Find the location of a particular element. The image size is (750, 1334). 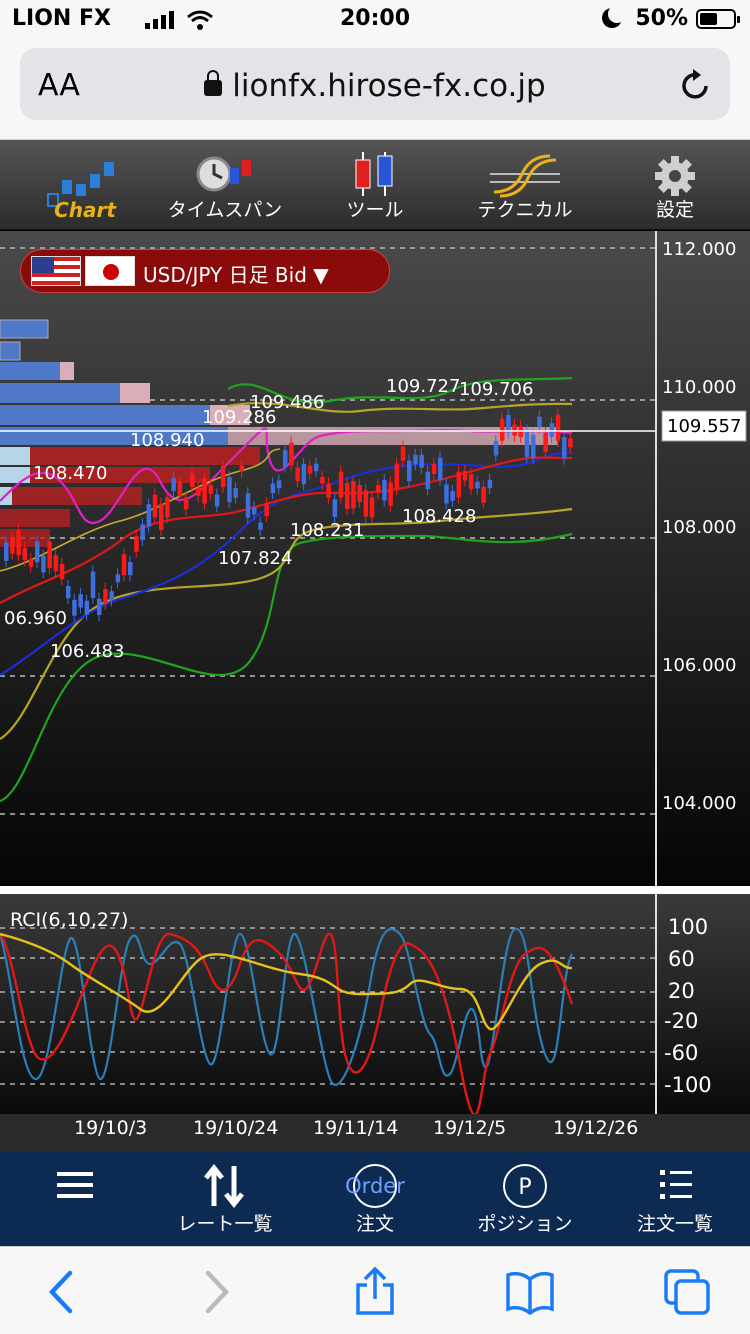

current-price-text: 109.557 is located at coordinates (704, 426).